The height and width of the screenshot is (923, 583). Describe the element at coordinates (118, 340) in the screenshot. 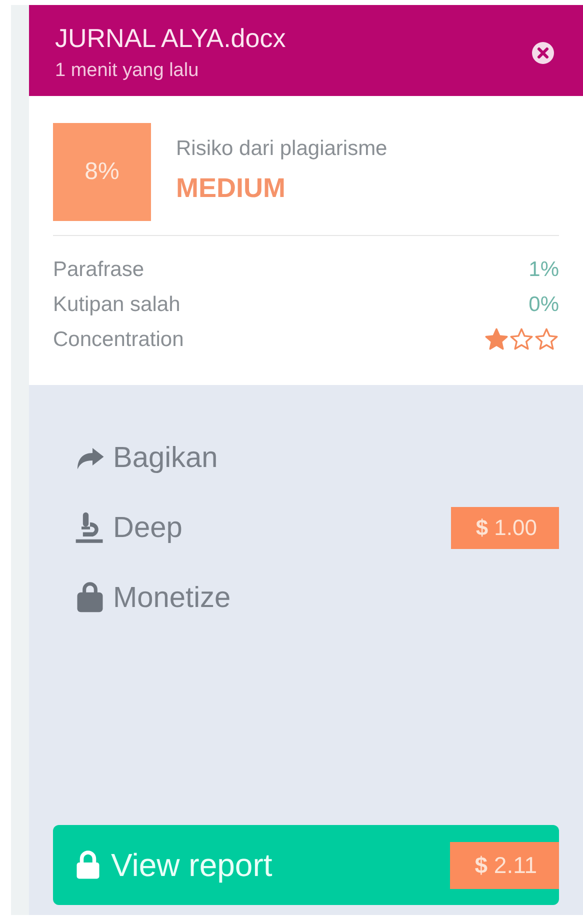

I see `metric-label: Concentration` at that location.